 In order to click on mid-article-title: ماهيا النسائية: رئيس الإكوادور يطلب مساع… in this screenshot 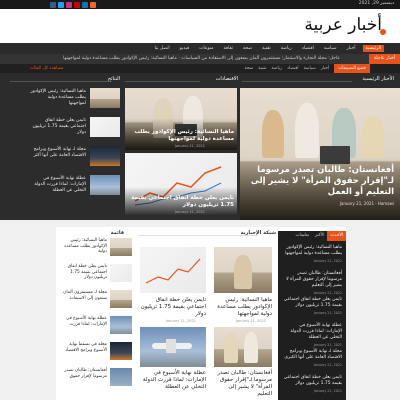, I will do `click(181, 136)`.